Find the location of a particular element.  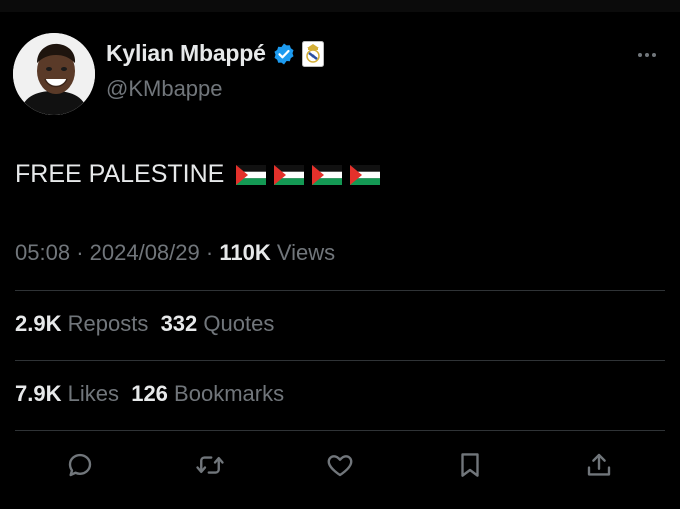

bookmarks-label: Bookmarks is located at coordinates (229, 393).